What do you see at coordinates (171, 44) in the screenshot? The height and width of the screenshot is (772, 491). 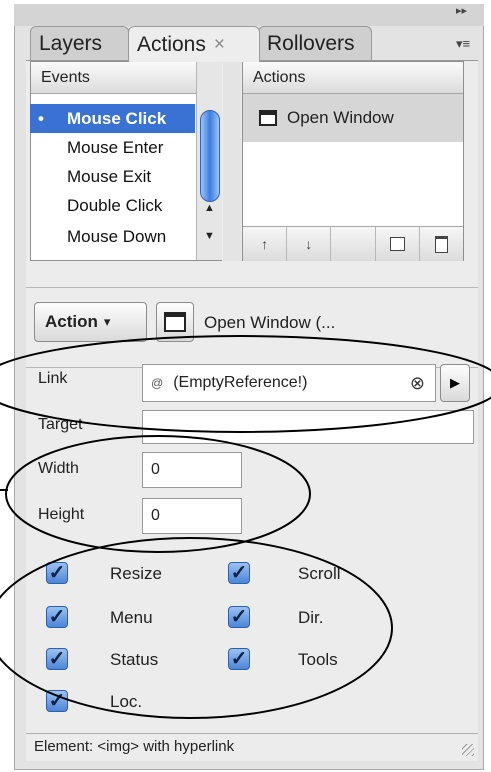 I see `tab-actions-label: Actions` at bounding box center [171, 44].